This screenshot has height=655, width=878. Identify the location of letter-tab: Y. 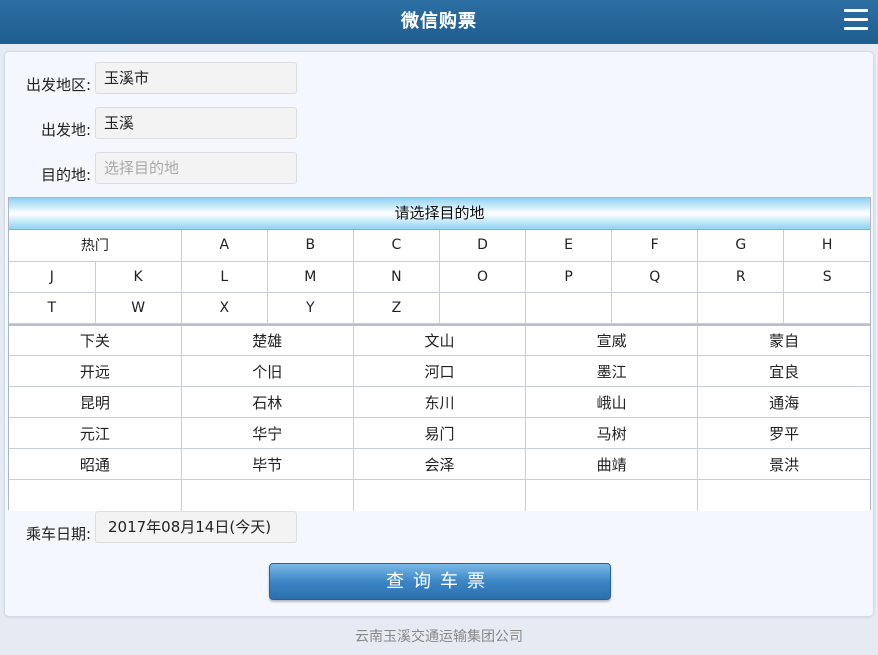
(310, 307).